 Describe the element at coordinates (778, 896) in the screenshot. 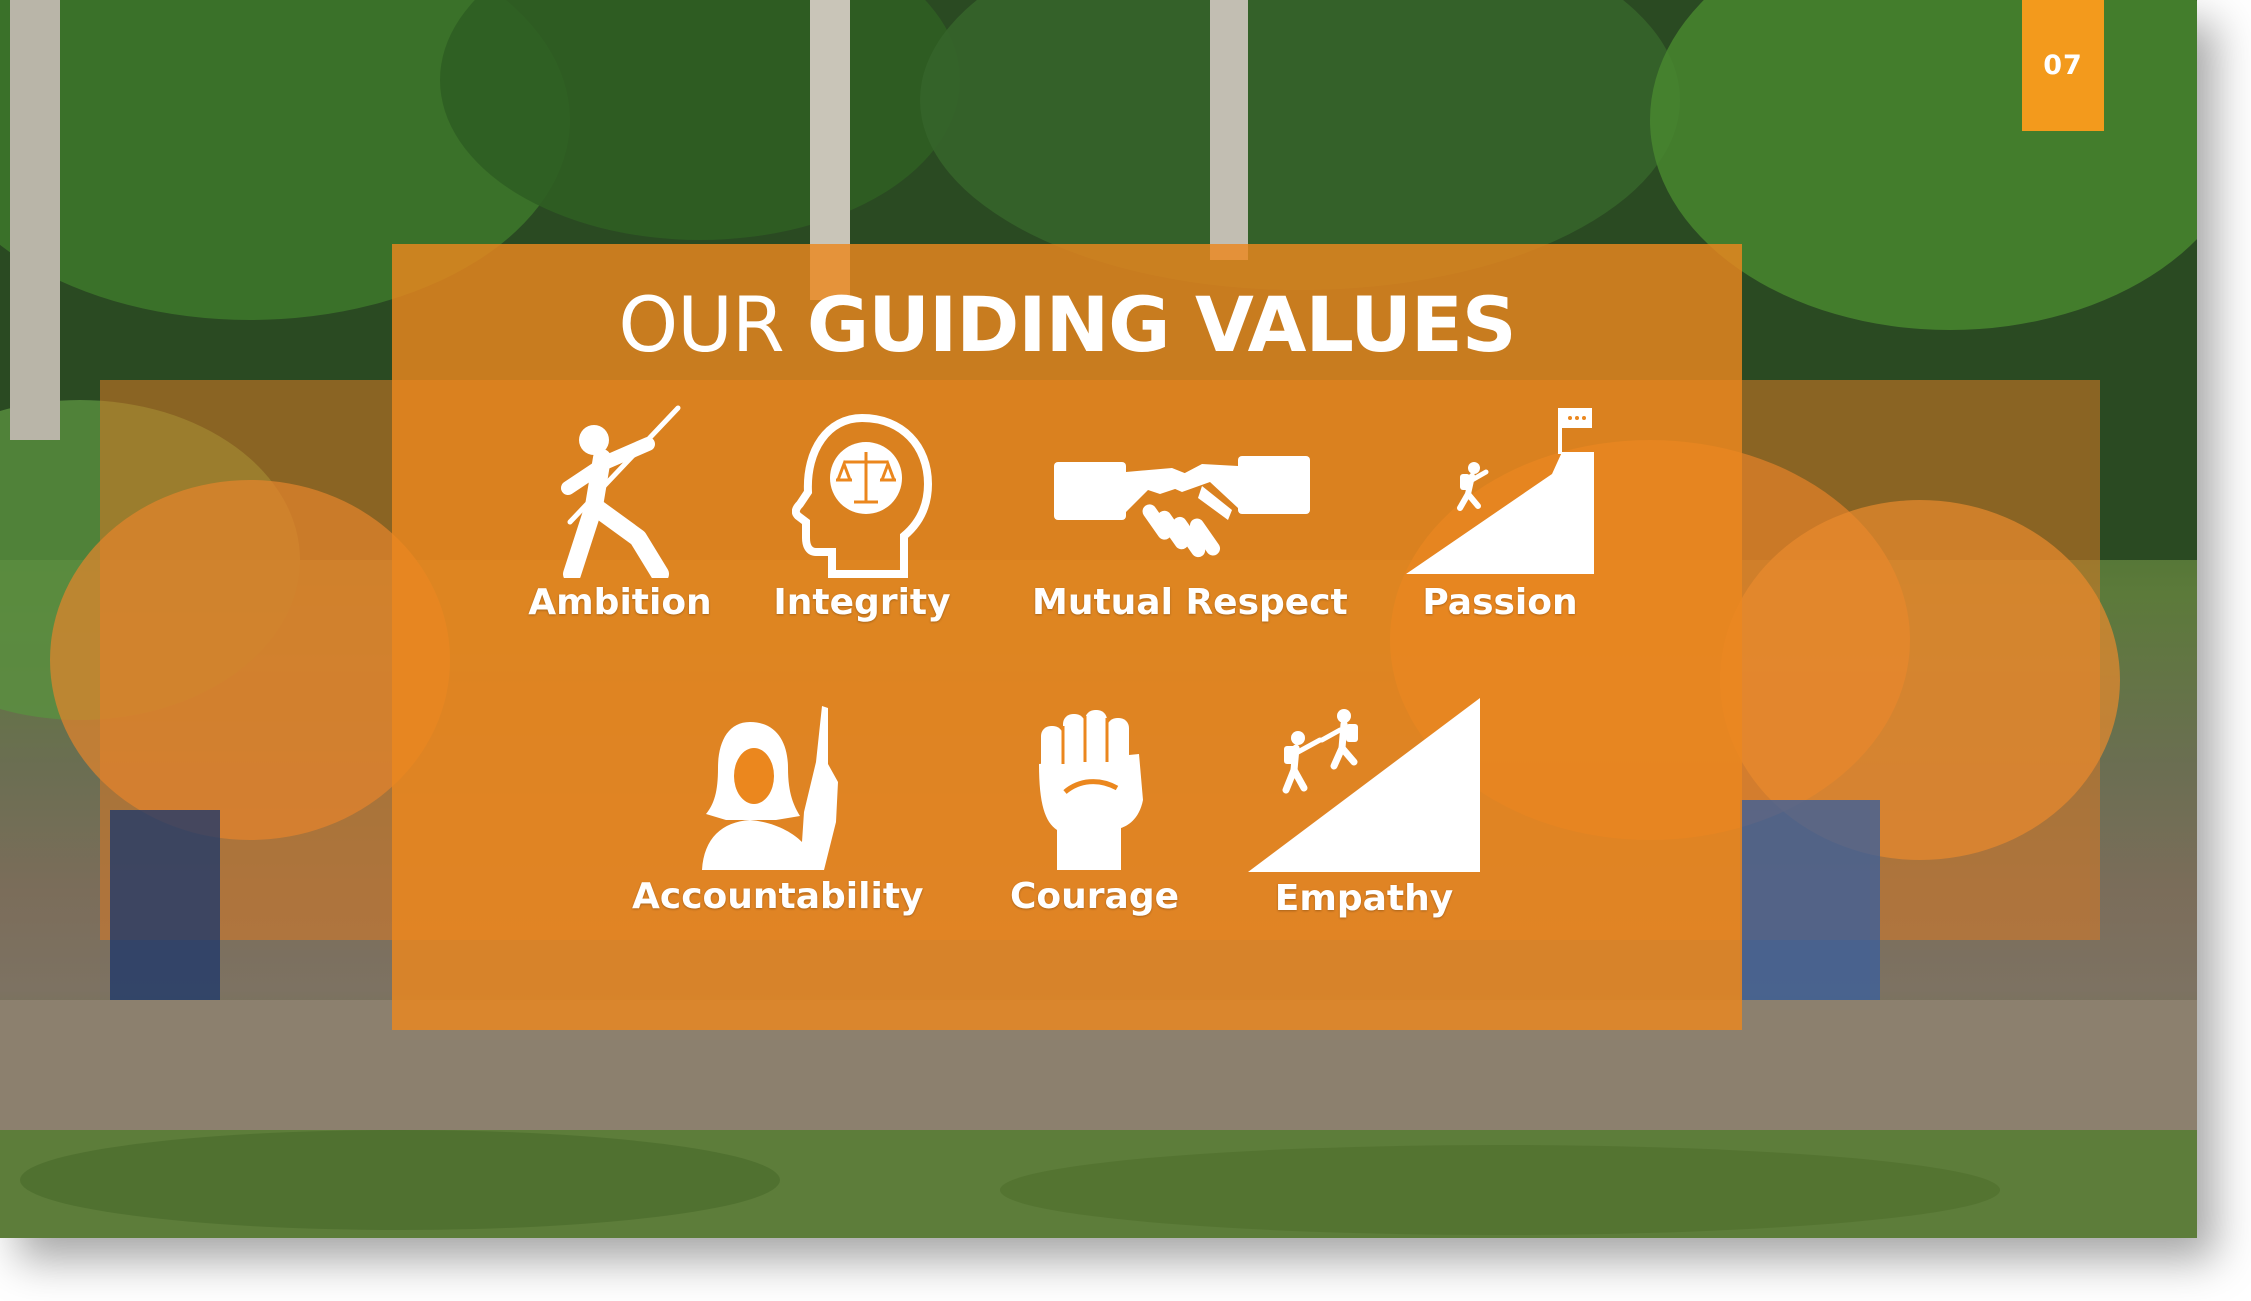

I see `value-label: Accountability` at that location.